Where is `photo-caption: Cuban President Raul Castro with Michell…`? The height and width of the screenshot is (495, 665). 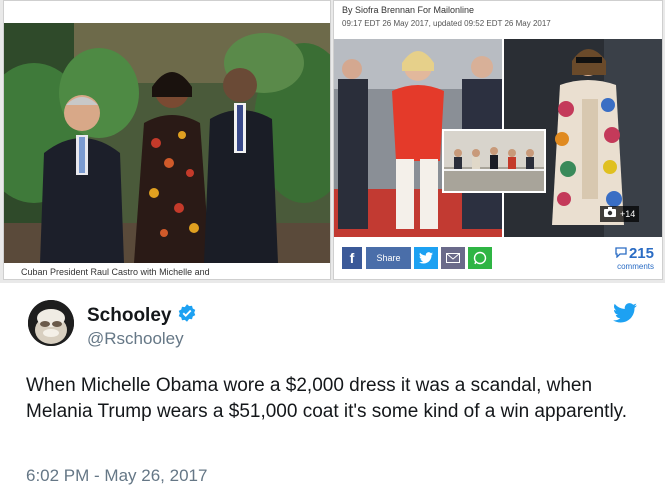 photo-caption: Cuban President Raul Castro with Michell… is located at coordinates (115, 272).